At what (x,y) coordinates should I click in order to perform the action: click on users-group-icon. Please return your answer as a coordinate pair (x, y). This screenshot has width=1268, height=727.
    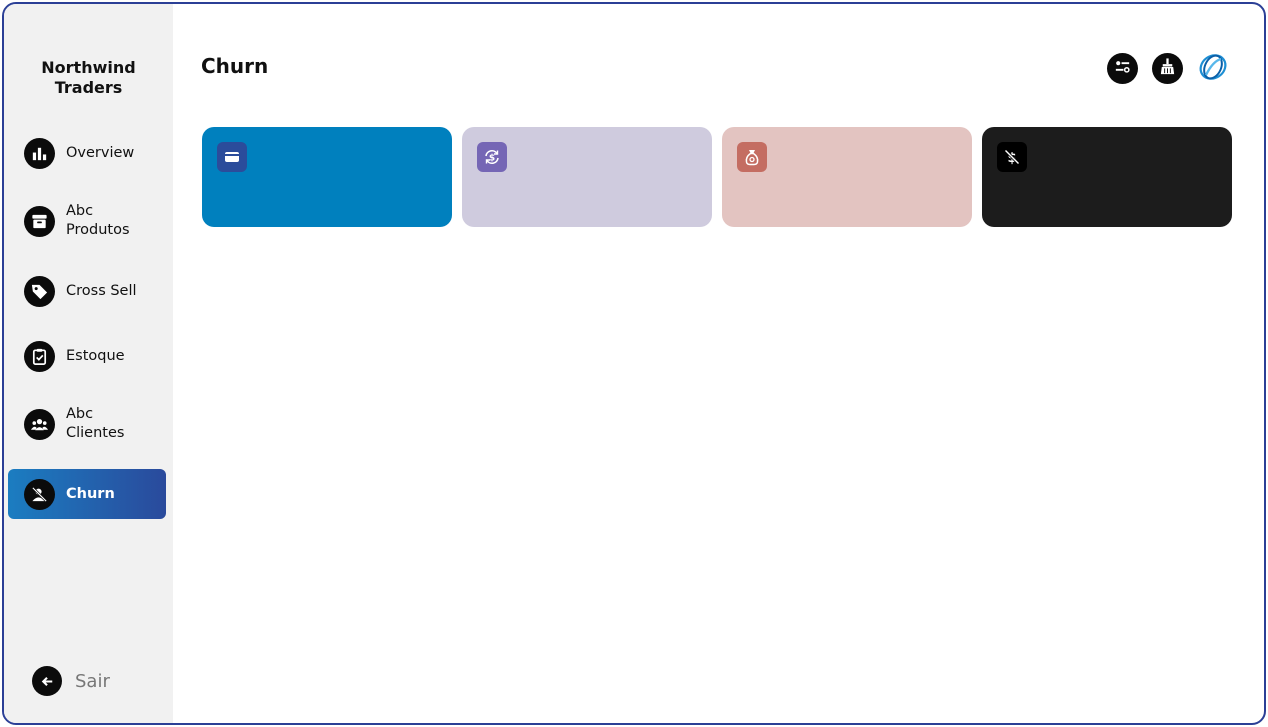
    Looking at the image, I should click on (39, 424).